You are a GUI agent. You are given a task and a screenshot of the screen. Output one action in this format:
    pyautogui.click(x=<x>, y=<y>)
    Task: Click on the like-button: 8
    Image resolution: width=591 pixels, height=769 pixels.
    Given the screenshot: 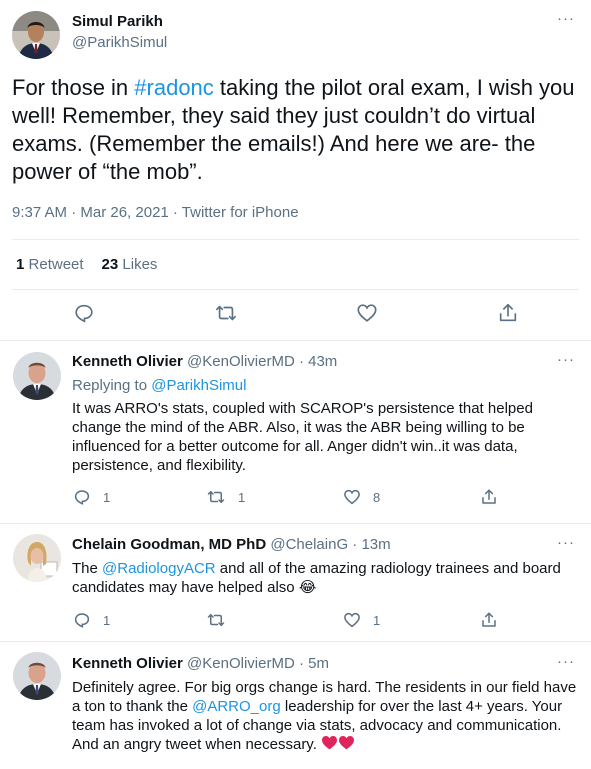 What is the action you would take?
    pyautogui.click(x=361, y=497)
    